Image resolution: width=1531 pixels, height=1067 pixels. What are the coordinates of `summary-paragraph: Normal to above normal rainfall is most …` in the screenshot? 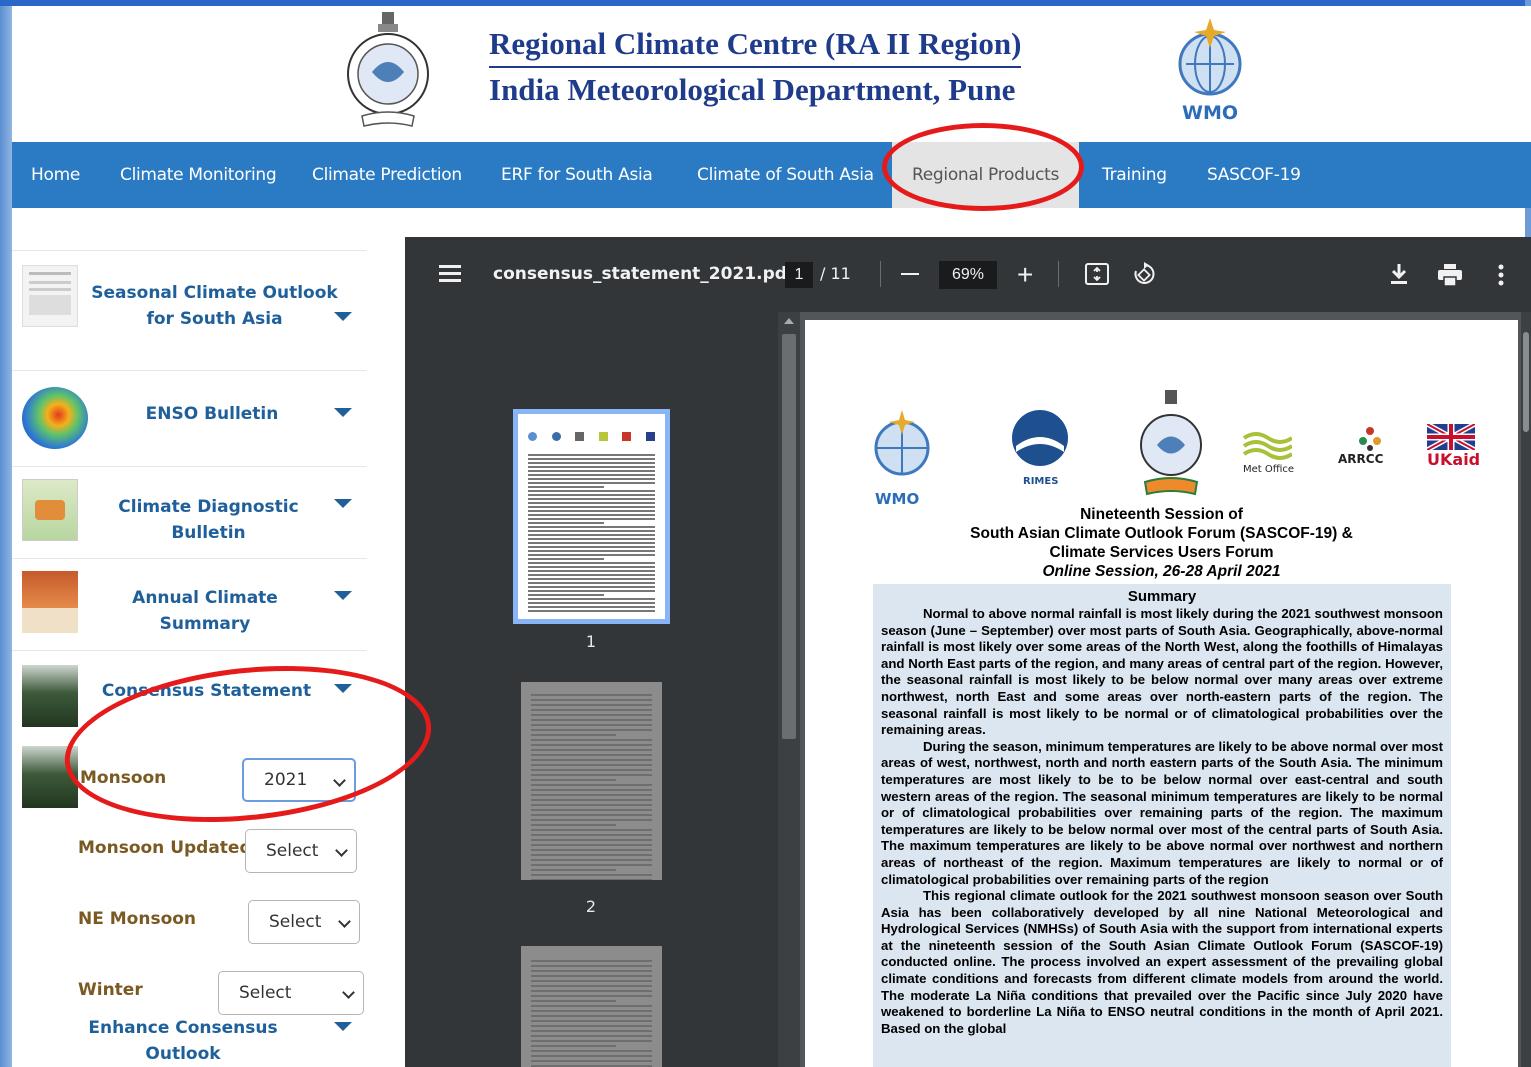 It's located at (1162, 672).